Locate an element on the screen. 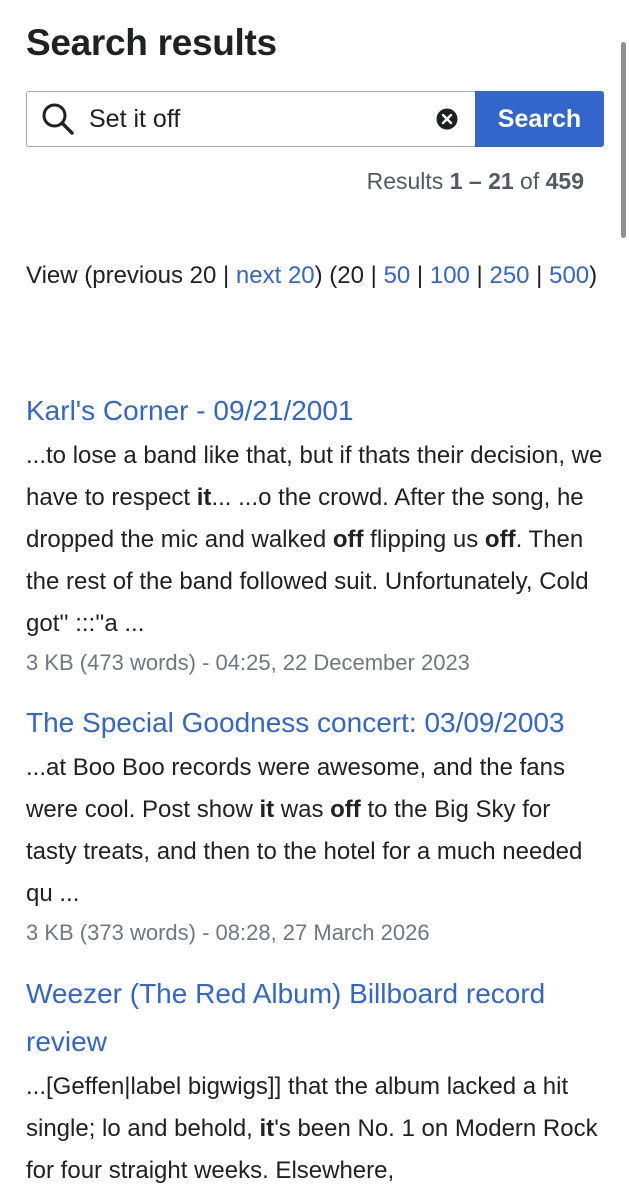 The width and height of the screenshot is (629, 1199). results-range: 1 – 21 is located at coordinates (481, 181).